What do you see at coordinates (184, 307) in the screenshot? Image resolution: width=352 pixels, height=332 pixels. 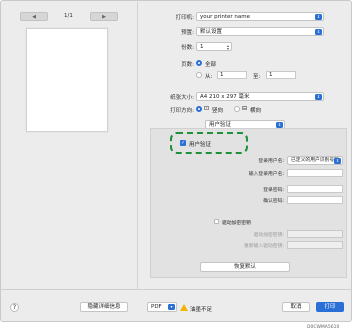 I see `warning-icon` at bounding box center [184, 307].